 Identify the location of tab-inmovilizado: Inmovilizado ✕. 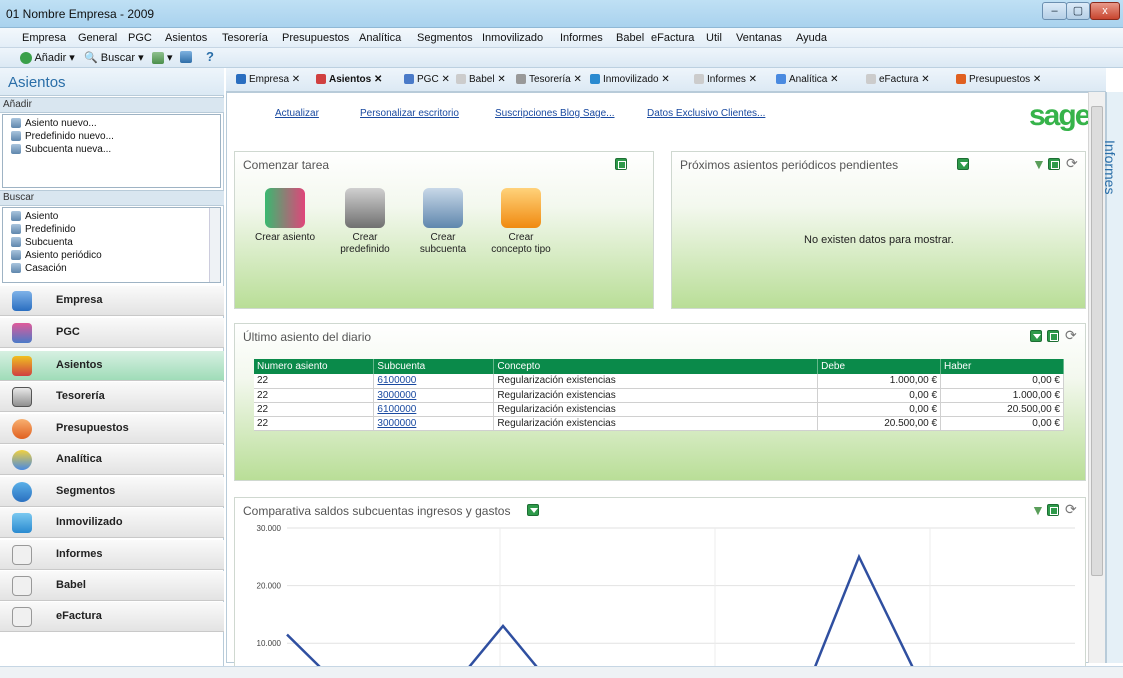
(630, 79).